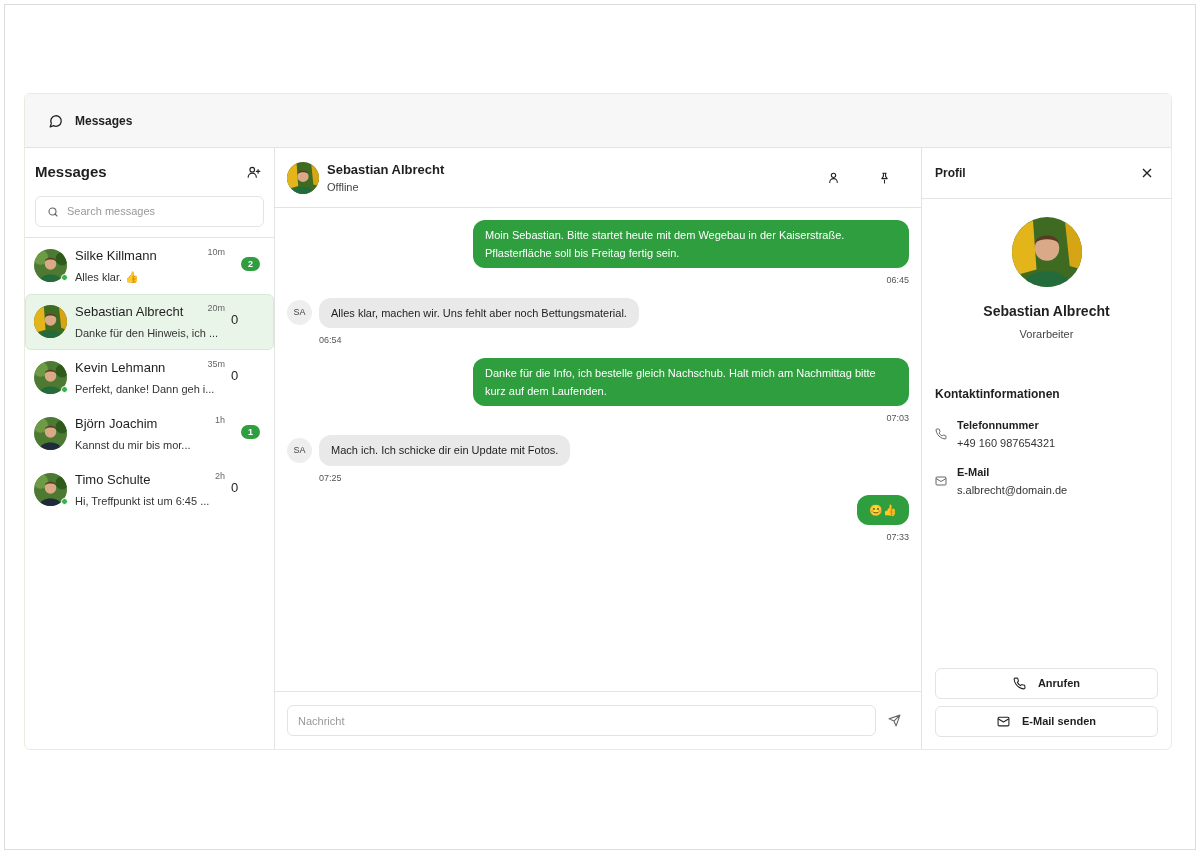  What do you see at coordinates (250, 263) in the screenshot?
I see `unread-badge: 2` at bounding box center [250, 263].